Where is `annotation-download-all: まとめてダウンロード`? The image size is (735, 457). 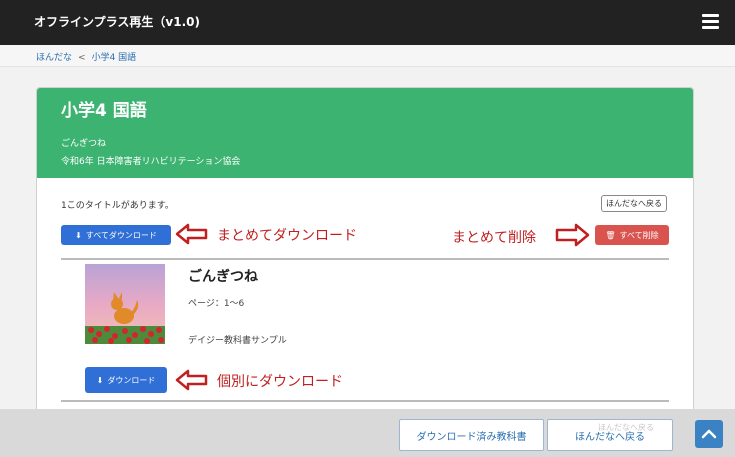
annotation-download-all: まとめてダウンロード is located at coordinates (287, 236).